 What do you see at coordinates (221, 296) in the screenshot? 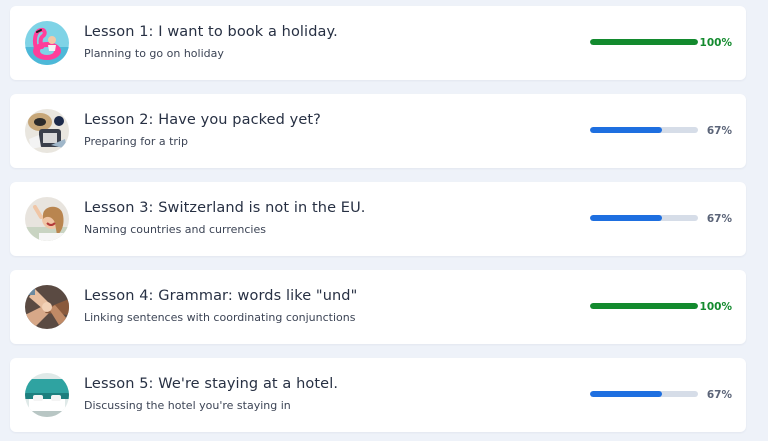
I see `lesson-title: Lesson 4: Grammar: words like "und"` at bounding box center [221, 296].